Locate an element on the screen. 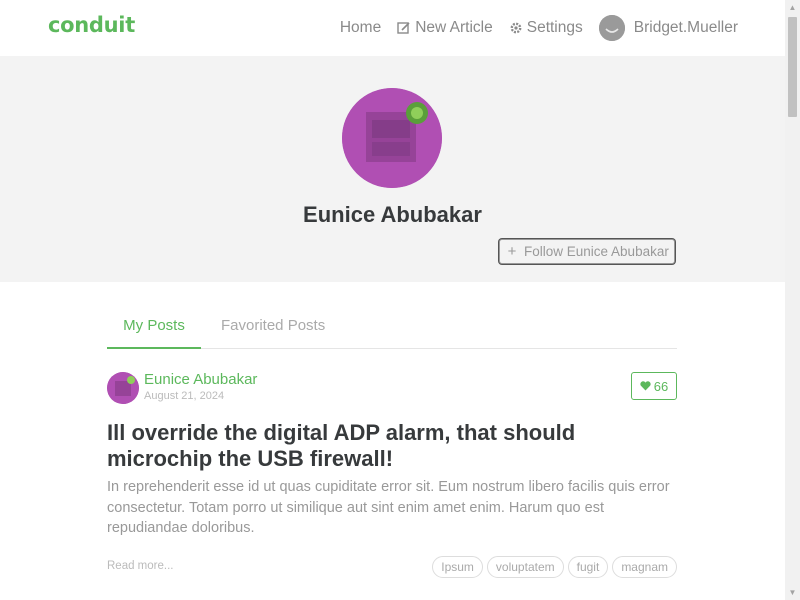  avatar-icon is located at coordinates (611, 28).